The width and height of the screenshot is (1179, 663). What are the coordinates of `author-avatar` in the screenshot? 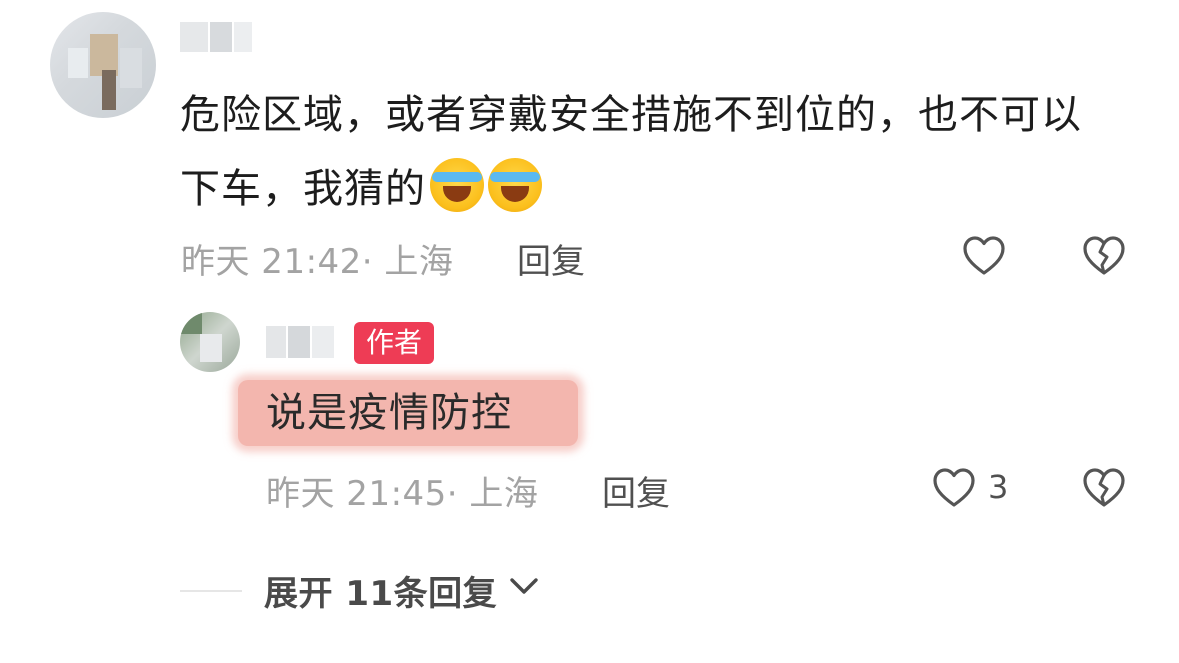 It's located at (210, 342).